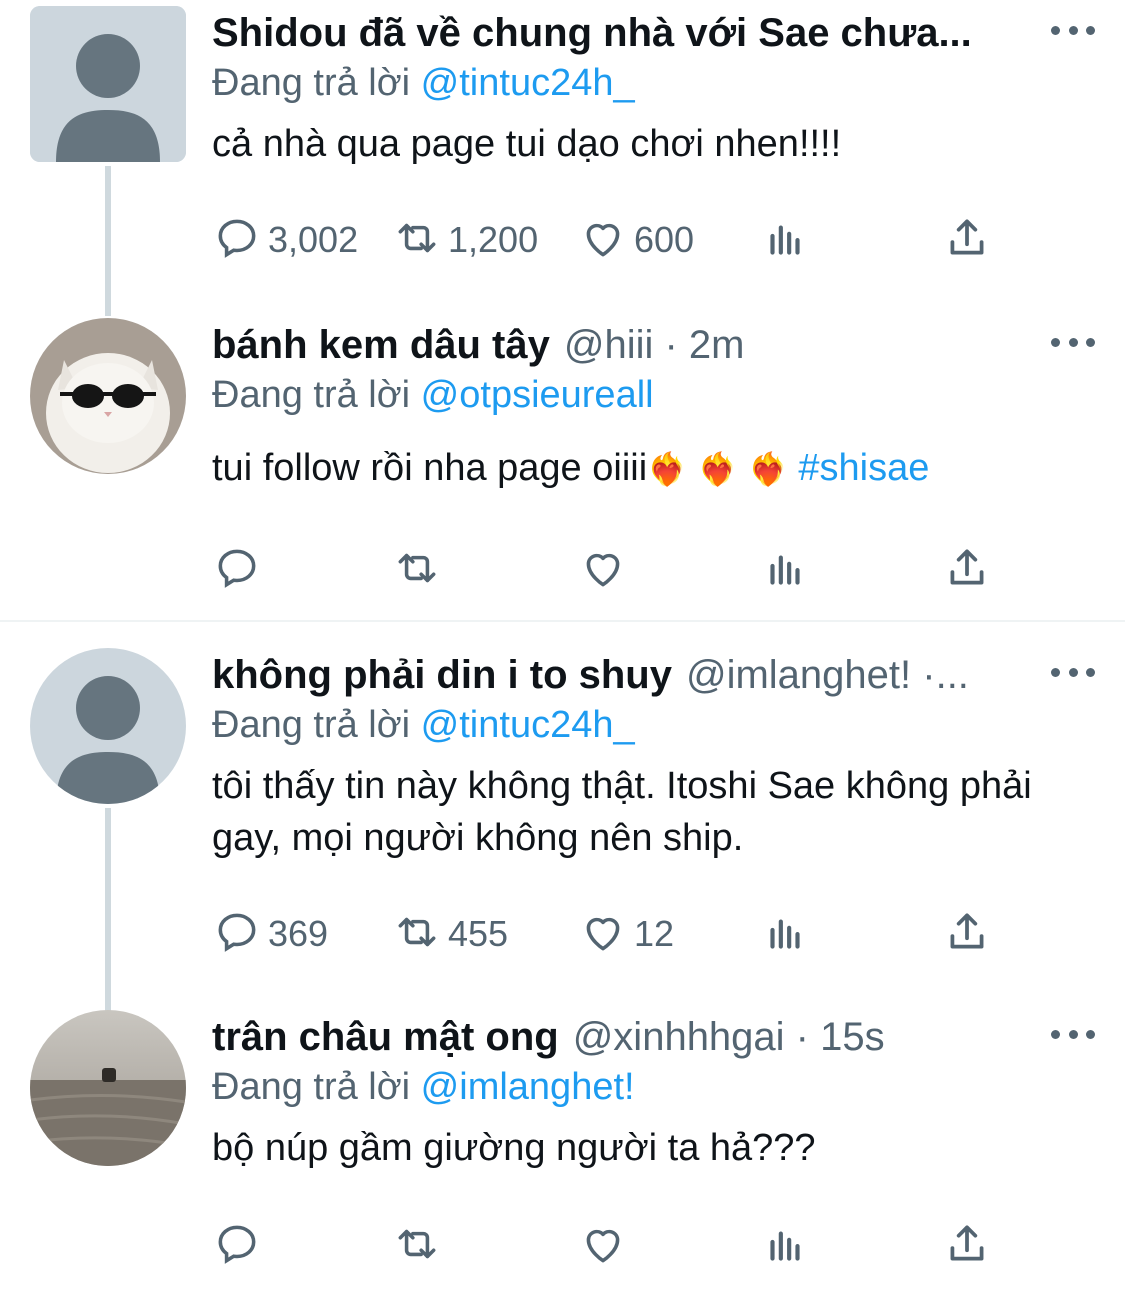 This screenshot has width=1125, height=1296. Describe the element at coordinates (493, 239) in the screenshot. I see `retweet-count: 1,200` at that location.